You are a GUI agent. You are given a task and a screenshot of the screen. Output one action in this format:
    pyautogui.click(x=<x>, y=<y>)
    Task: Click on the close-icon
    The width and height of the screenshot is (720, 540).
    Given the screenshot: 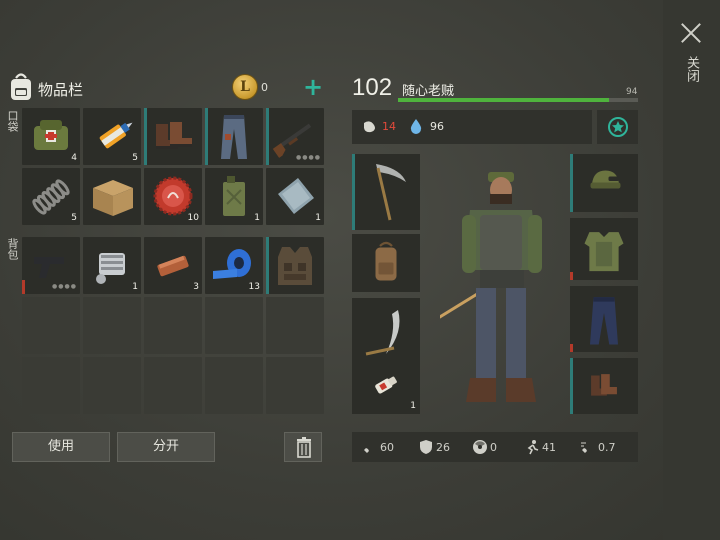 What is the action you would take?
    pyautogui.click(x=691, y=33)
    